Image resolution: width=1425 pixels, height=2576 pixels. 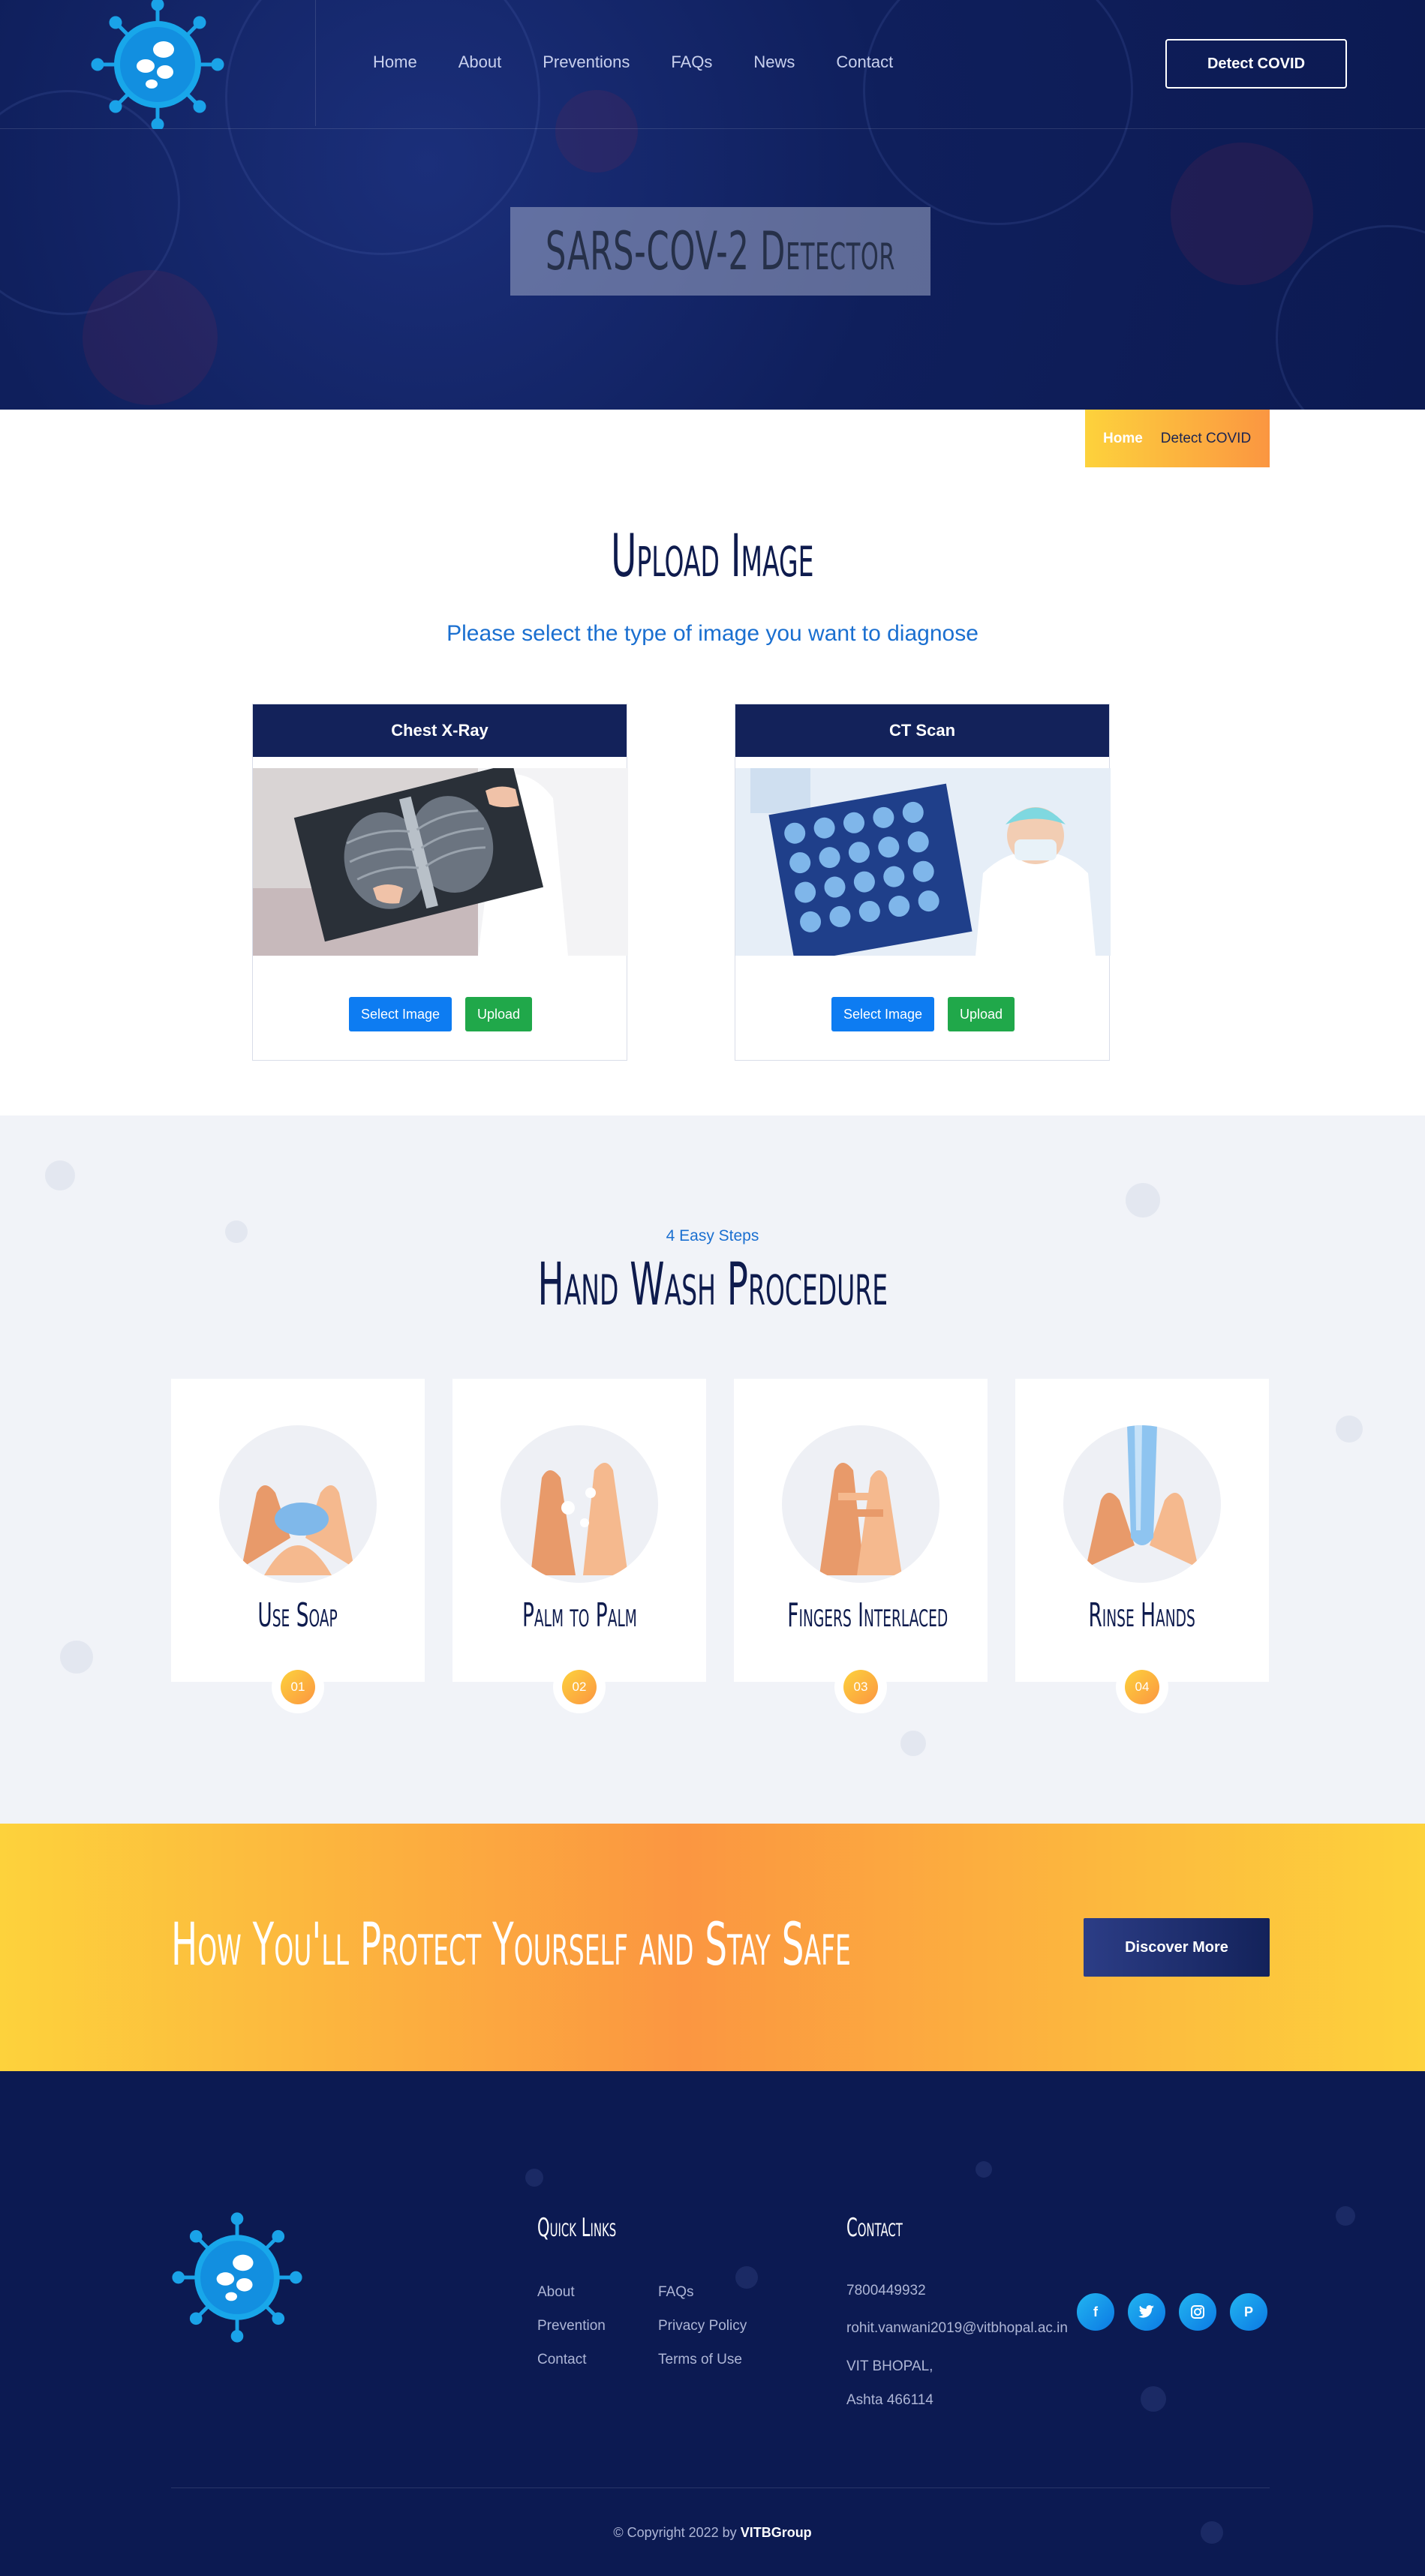 I want to click on chest-xray-select-button: Select Image, so click(x=400, y=1014).